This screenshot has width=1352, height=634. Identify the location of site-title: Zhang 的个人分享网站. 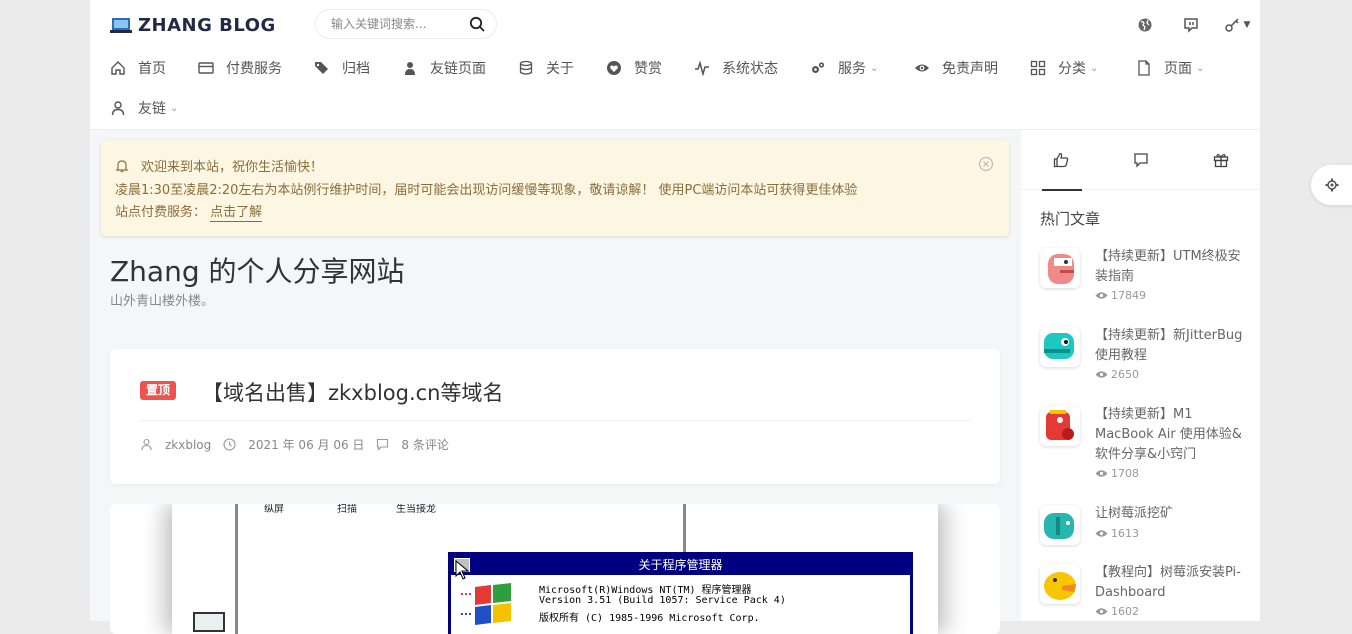
(257, 271).